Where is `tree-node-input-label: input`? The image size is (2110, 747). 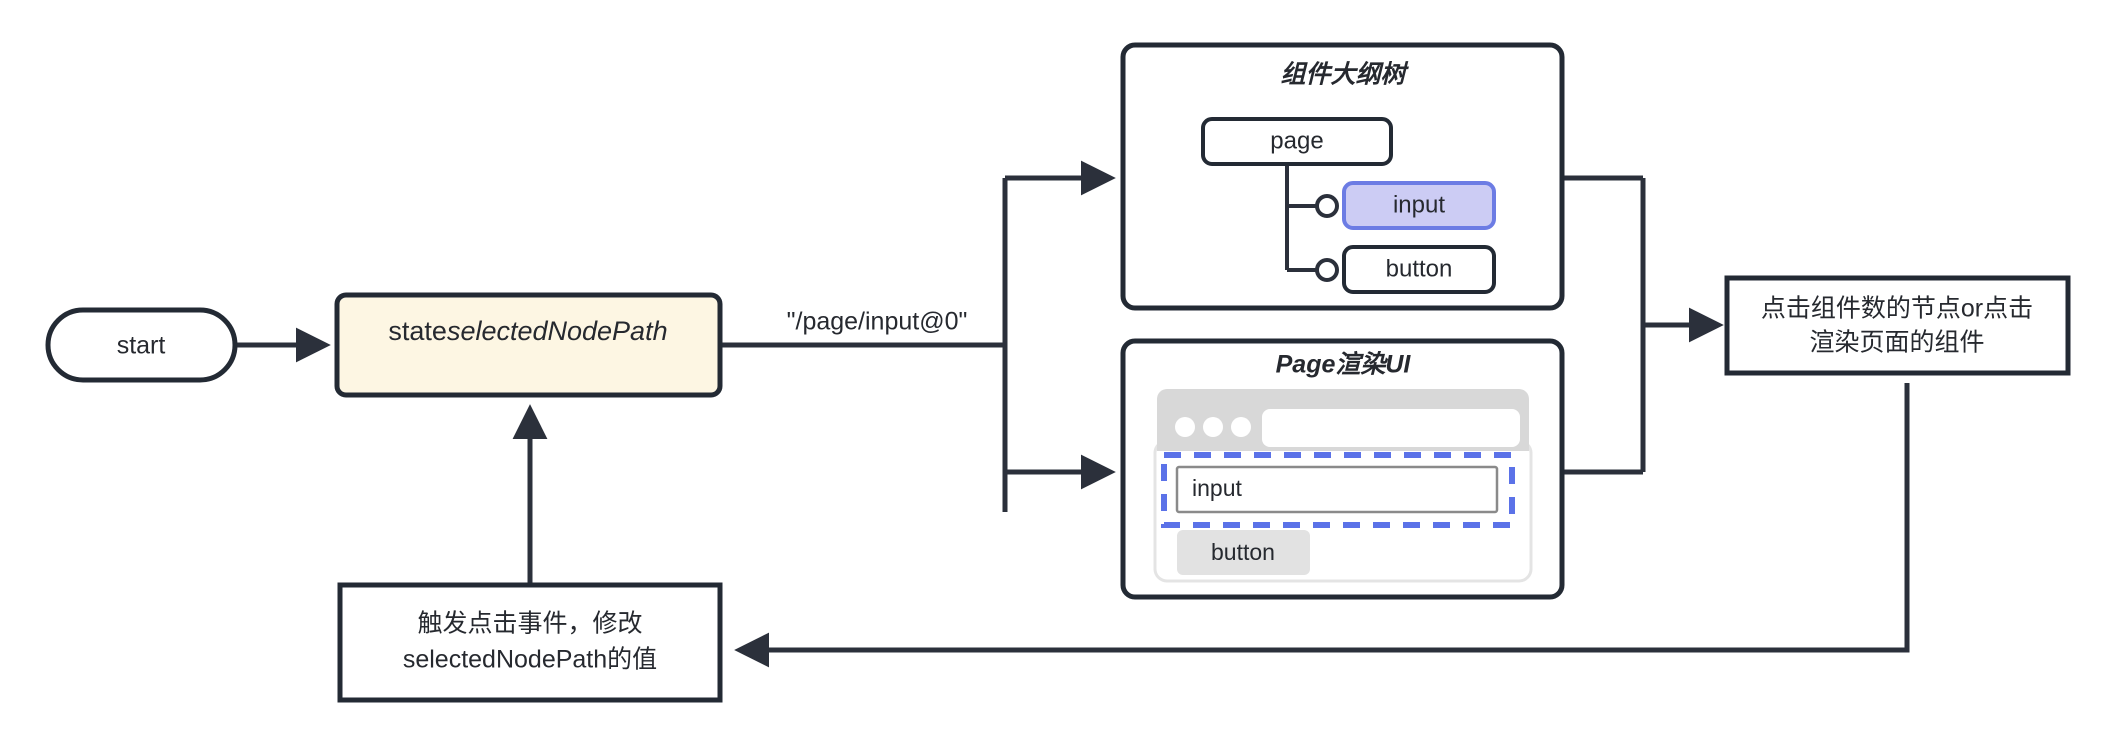
tree-node-input-label: input is located at coordinates (1419, 204).